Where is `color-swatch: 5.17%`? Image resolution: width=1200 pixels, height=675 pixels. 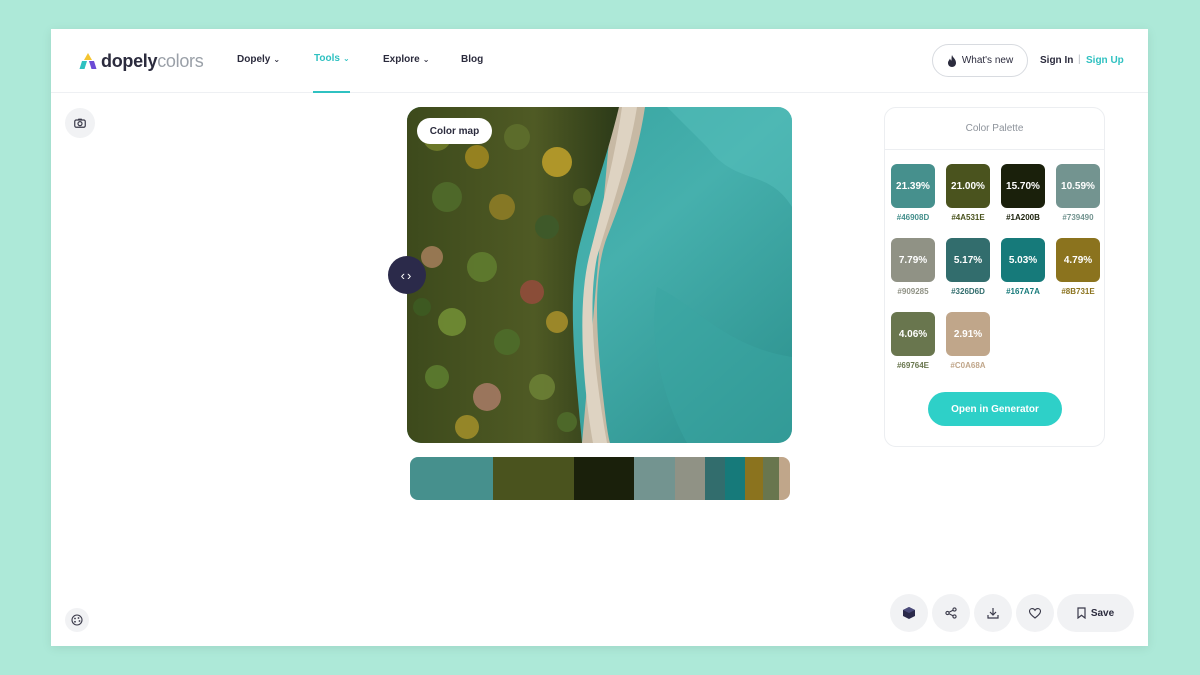 color-swatch: 5.17% is located at coordinates (968, 260).